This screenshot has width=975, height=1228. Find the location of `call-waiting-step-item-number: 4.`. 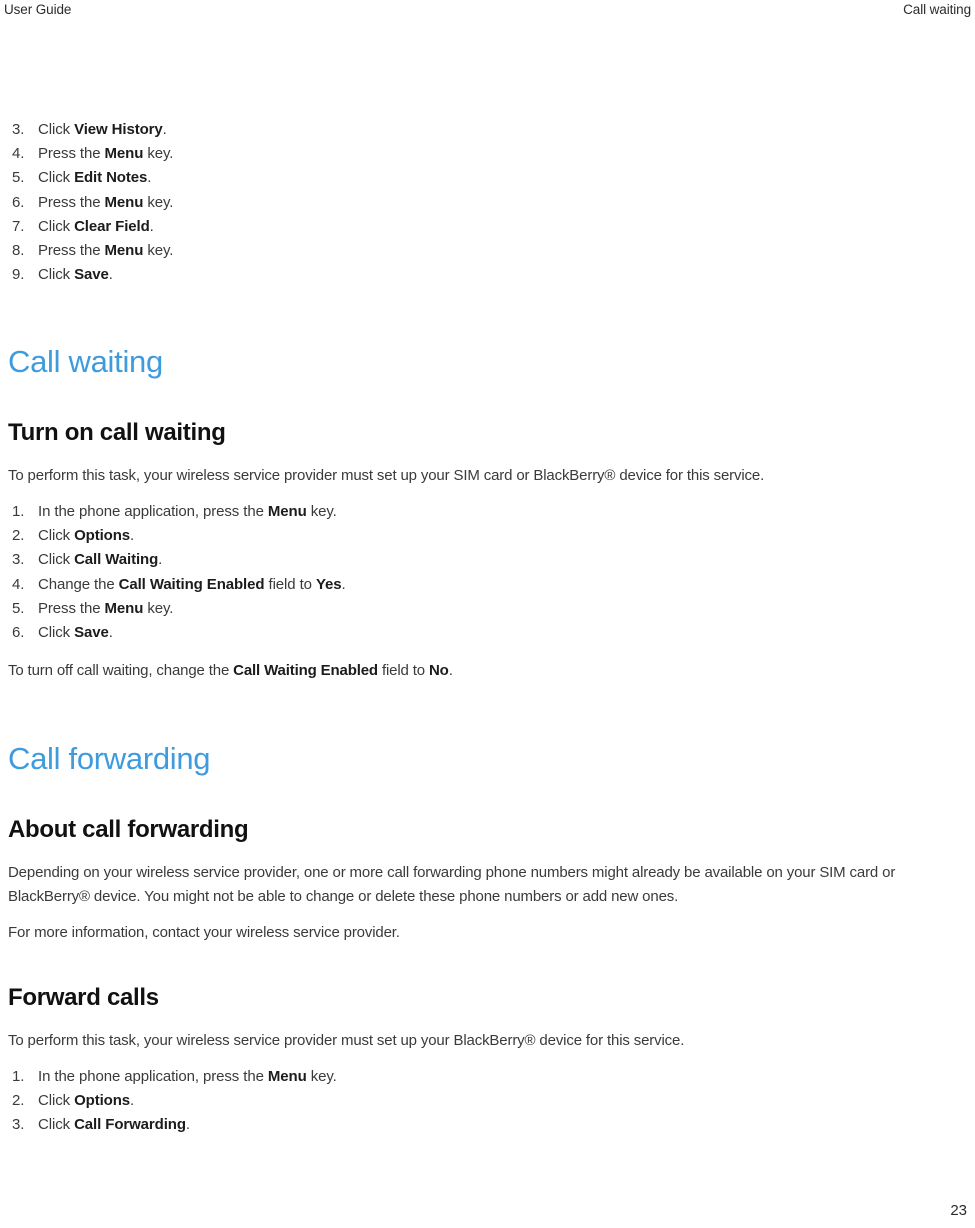

call-waiting-step-item-number: 4. is located at coordinates (18, 584).